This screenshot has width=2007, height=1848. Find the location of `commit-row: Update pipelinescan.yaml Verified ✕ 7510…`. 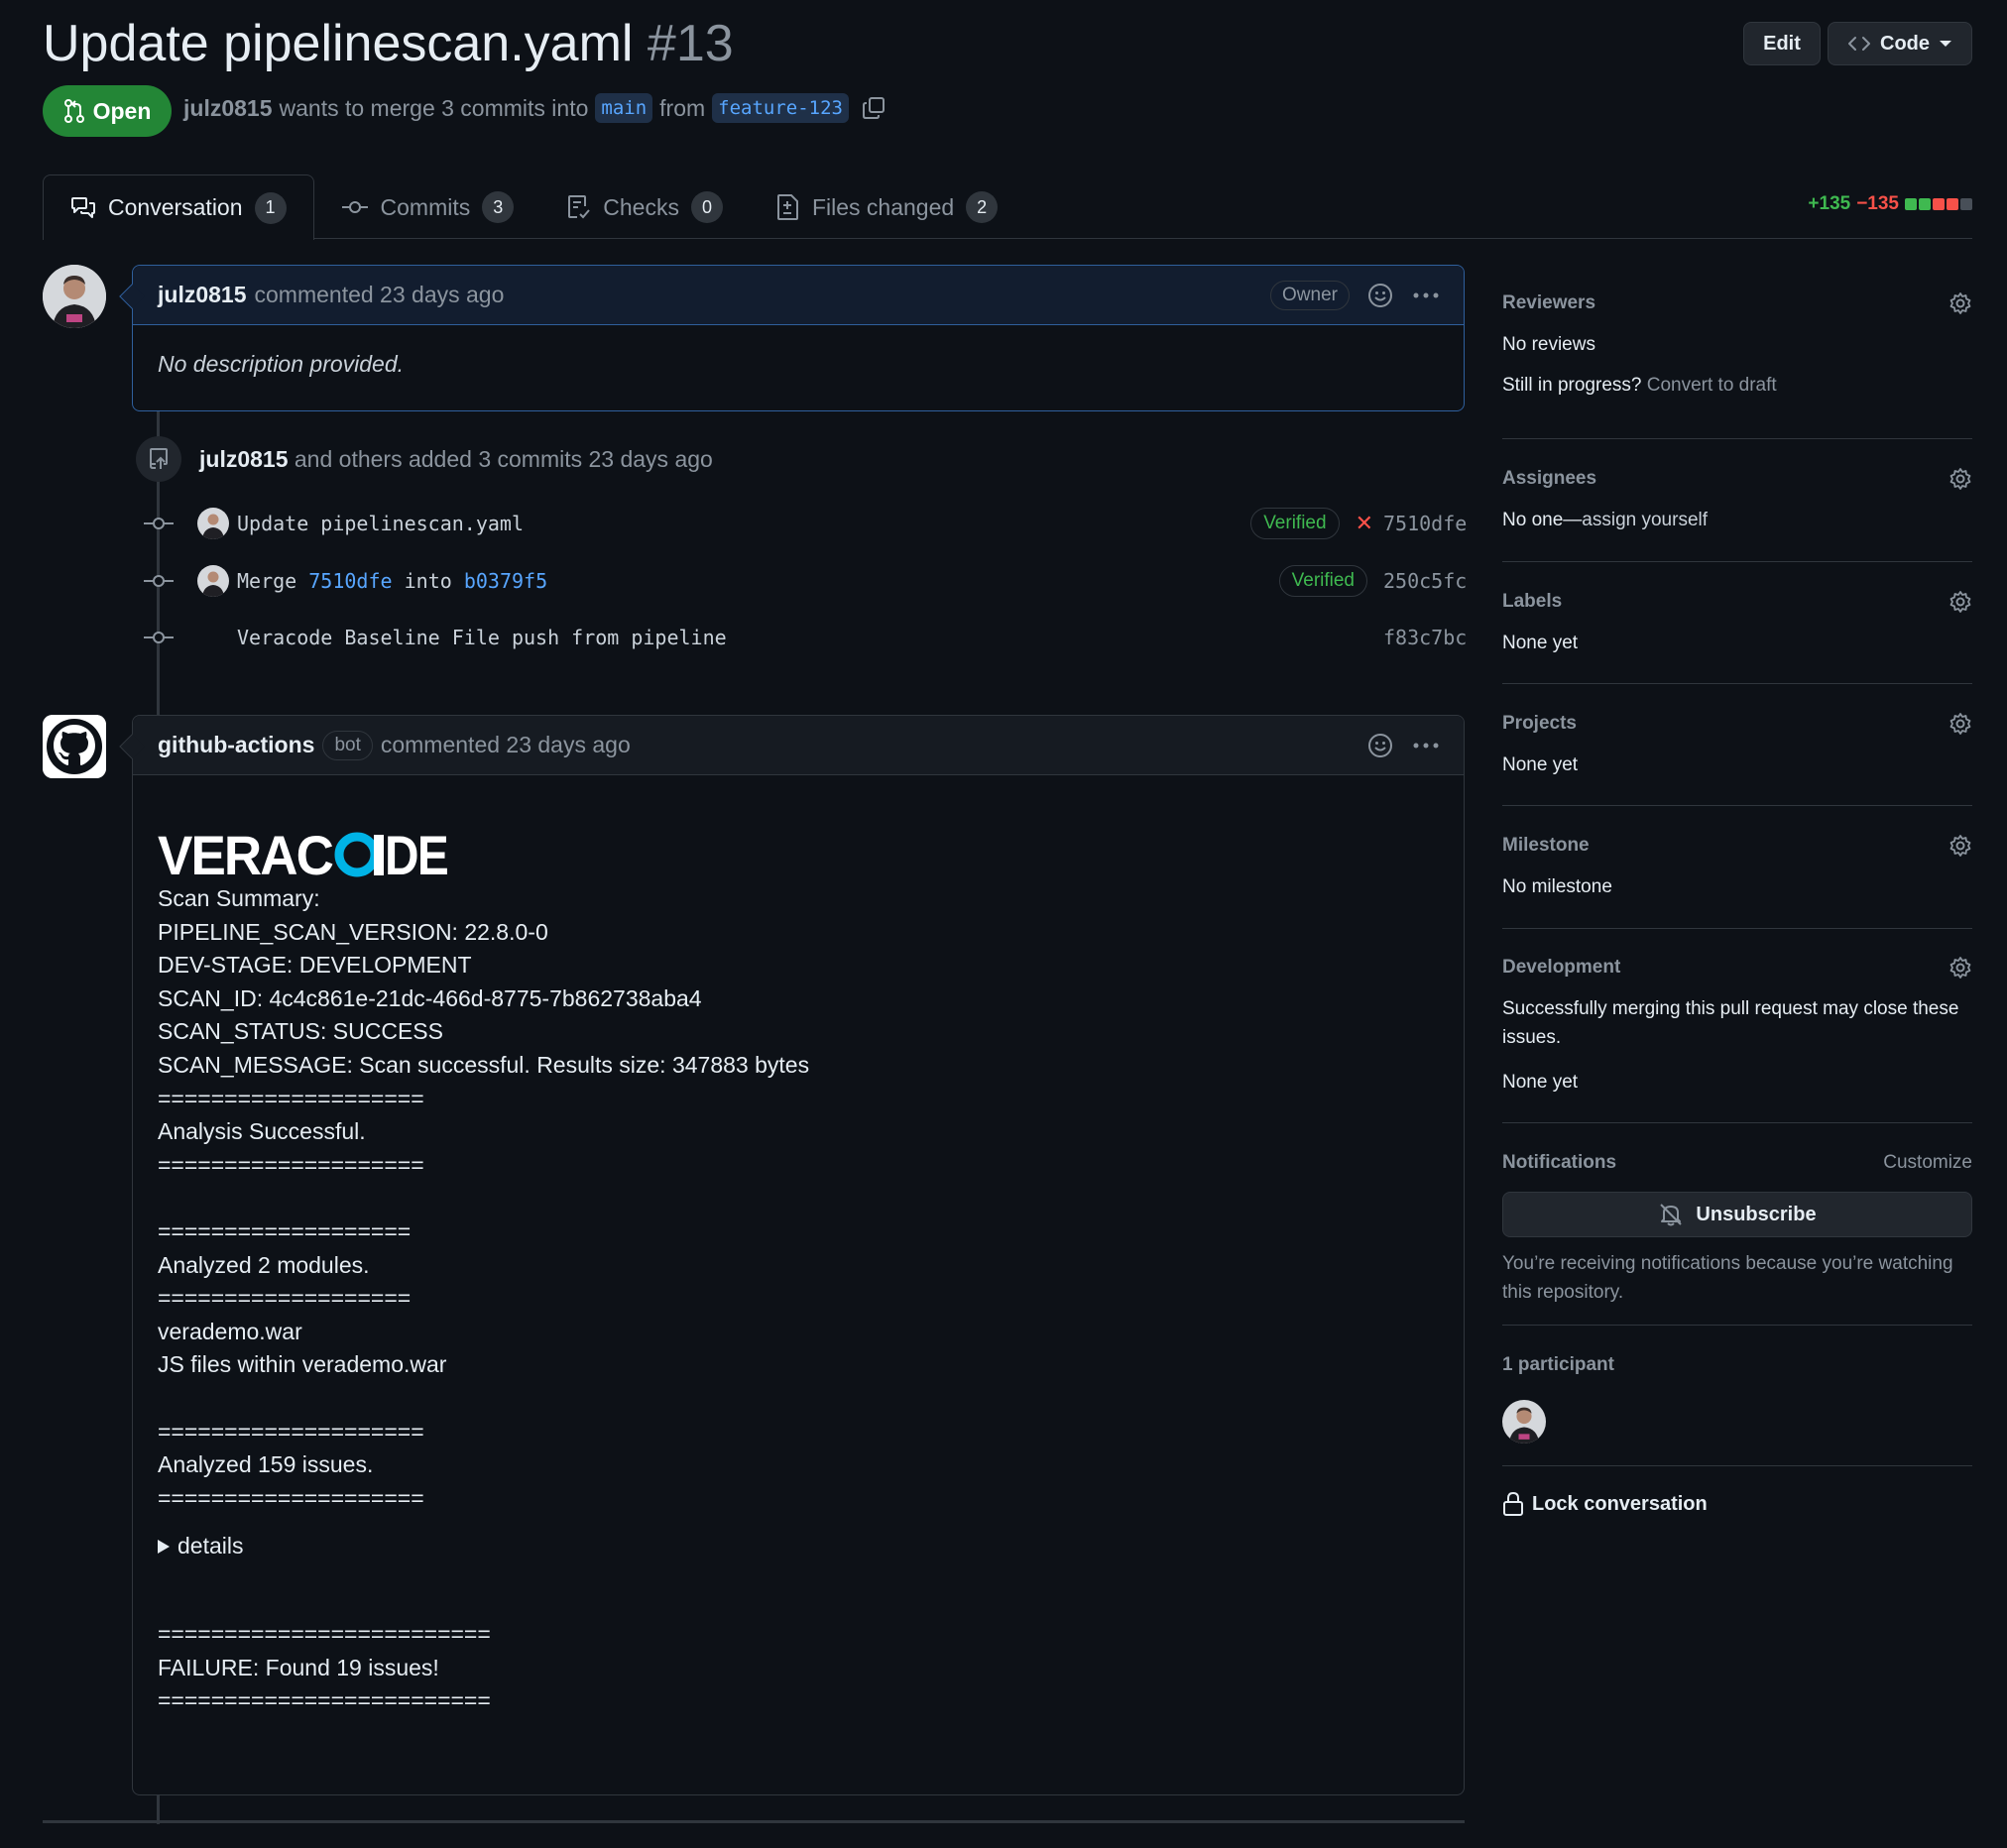

commit-row: Update pipelinescan.yaml Verified ✕ 7510… is located at coordinates (805, 523).